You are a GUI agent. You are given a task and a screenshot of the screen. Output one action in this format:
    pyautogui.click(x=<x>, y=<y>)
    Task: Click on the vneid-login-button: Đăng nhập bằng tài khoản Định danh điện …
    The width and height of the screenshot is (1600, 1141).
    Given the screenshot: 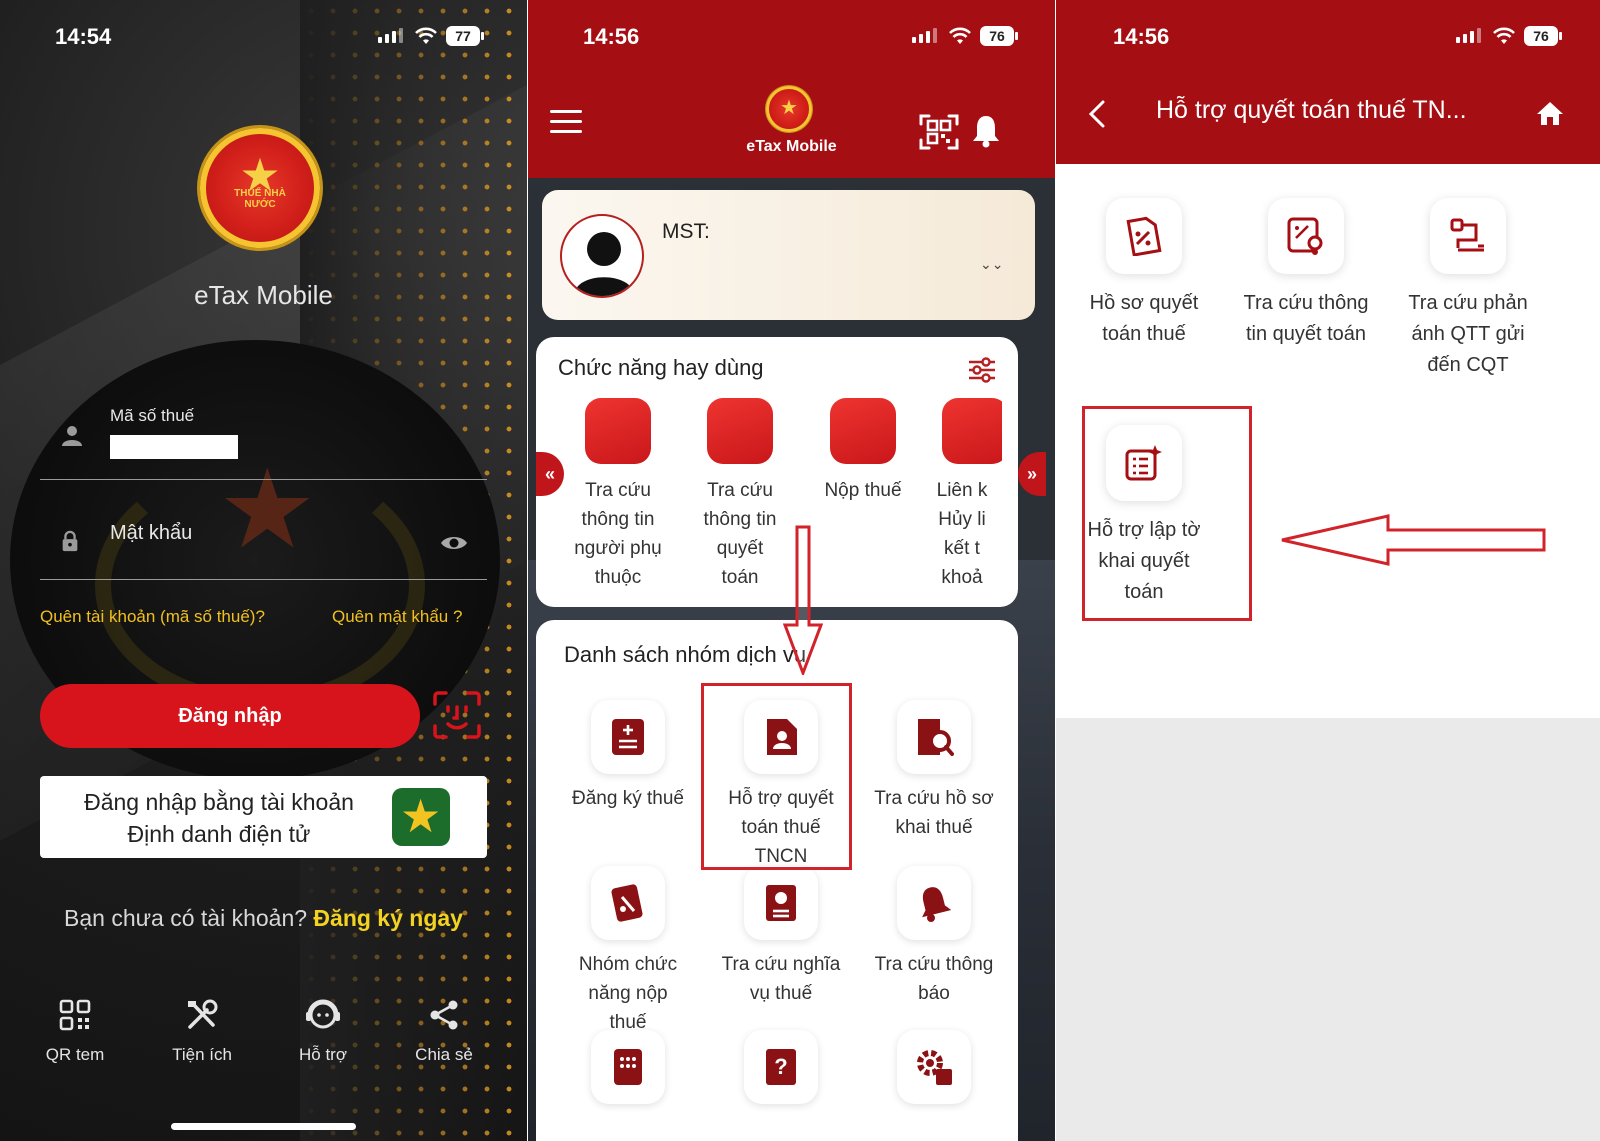 What is the action you would take?
    pyautogui.click(x=263, y=817)
    